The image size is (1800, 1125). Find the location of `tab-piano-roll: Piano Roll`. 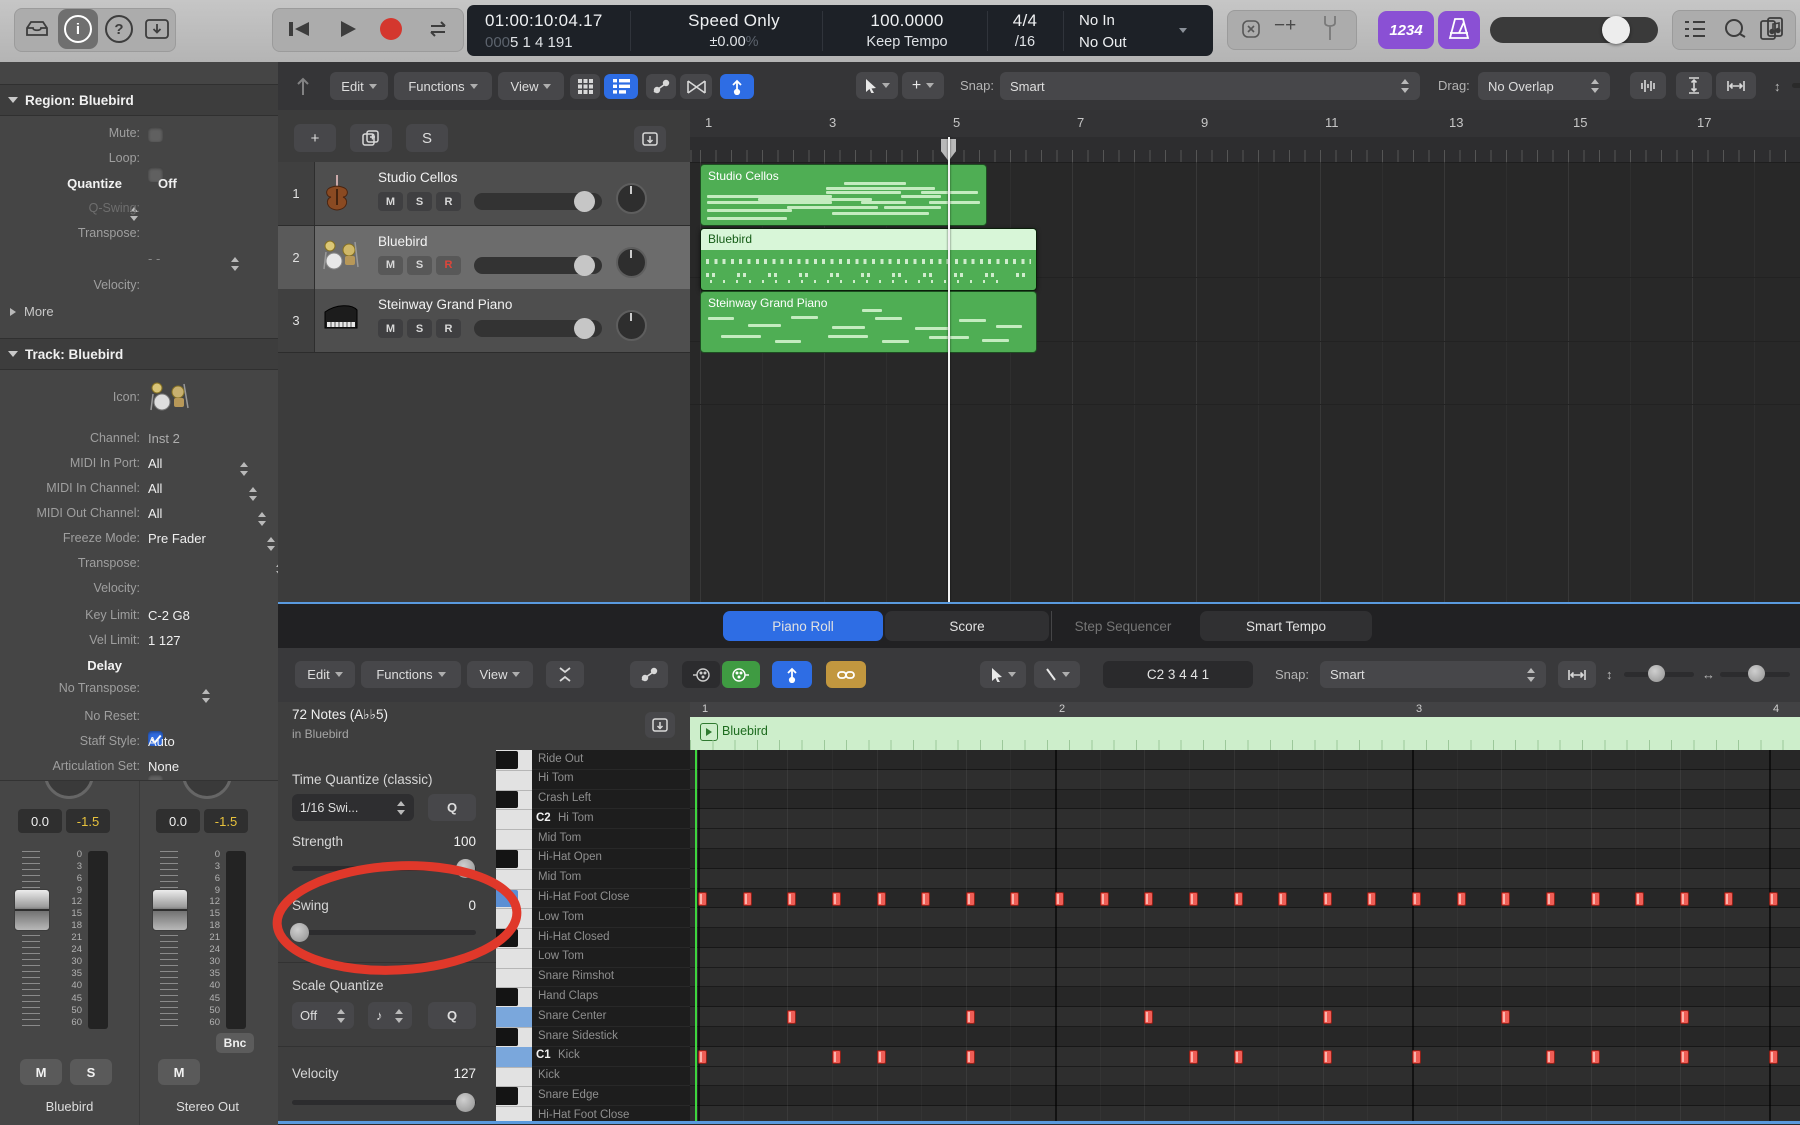

tab-piano-roll: Piano Roll is located at coordinates (803, 626).